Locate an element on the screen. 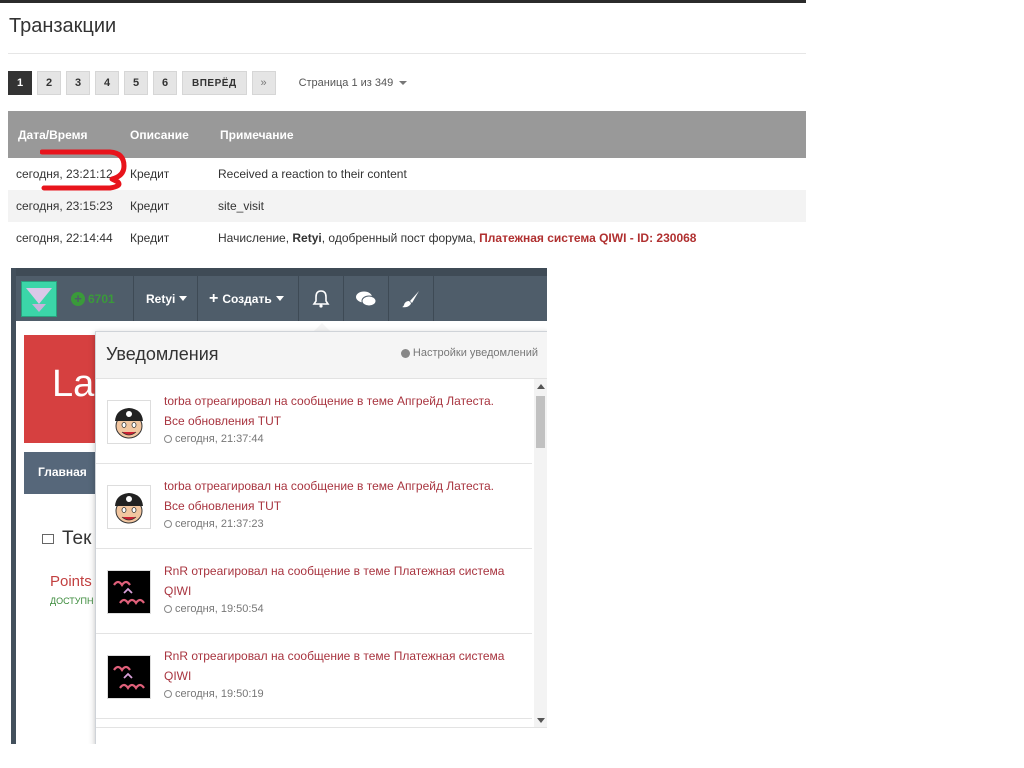  bell-icon is located at coordinates (321, 298).